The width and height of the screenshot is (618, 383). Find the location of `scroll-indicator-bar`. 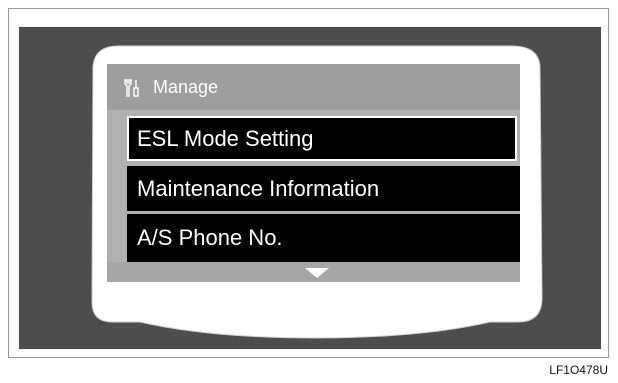

scroll-indicator-bar is located at coordinates (313, 272).